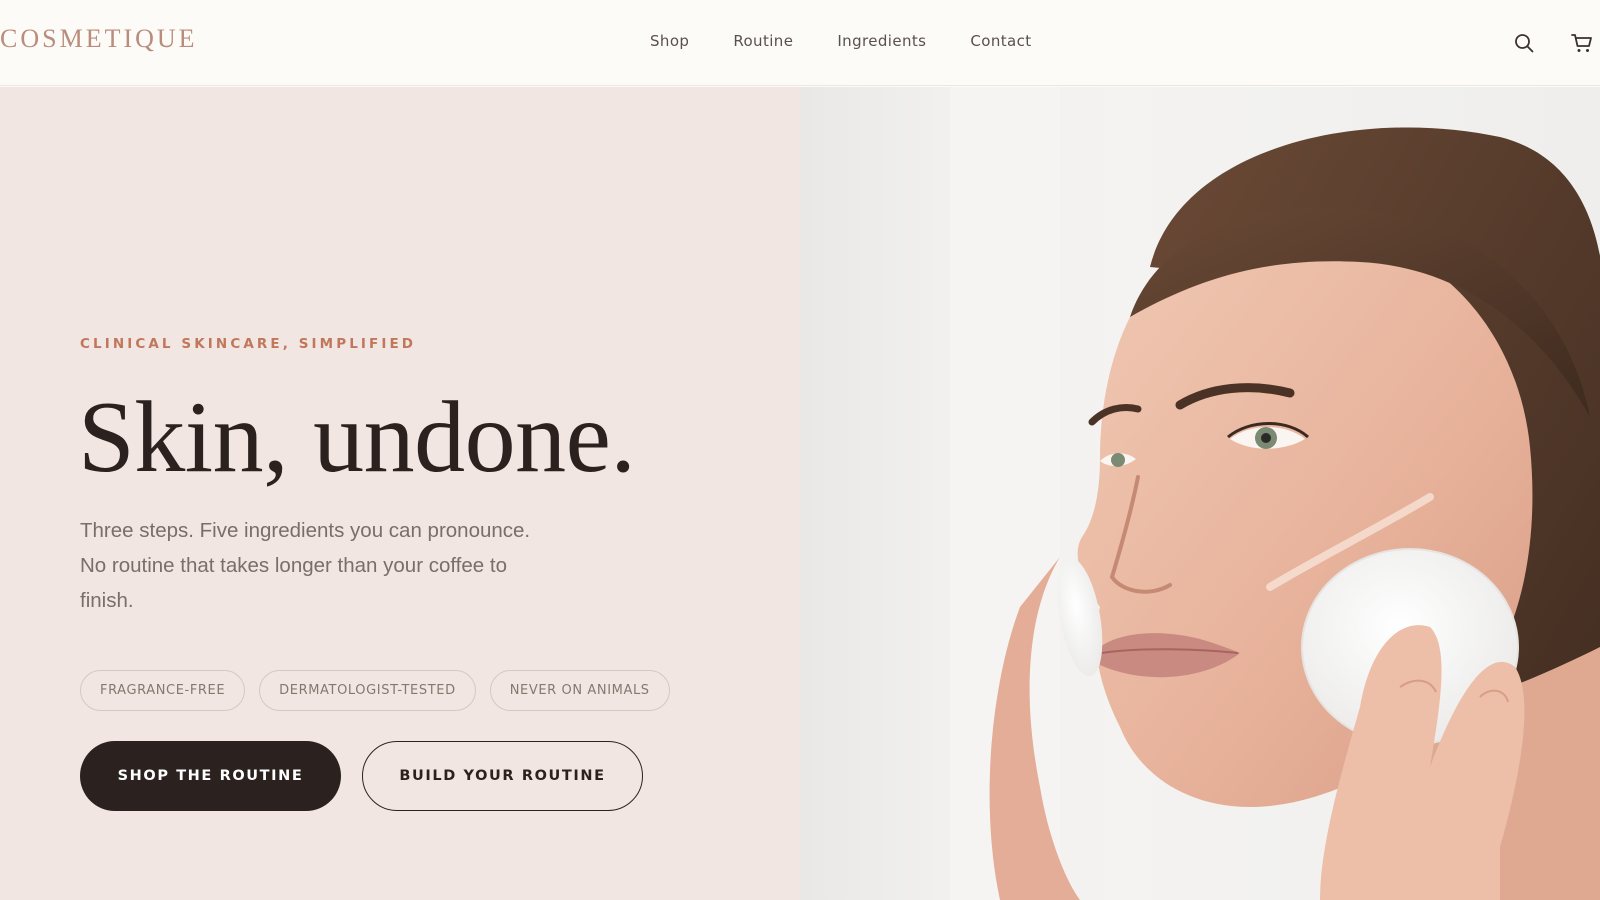 The width and height of the screenshot is (1600, 900). What do you see at coordinates (248, 344) in the screenshot?
I see `hero-eyebrow: CLINICAL SKINCARE, SIMPLIFIED` at bounding box center [248, 344].